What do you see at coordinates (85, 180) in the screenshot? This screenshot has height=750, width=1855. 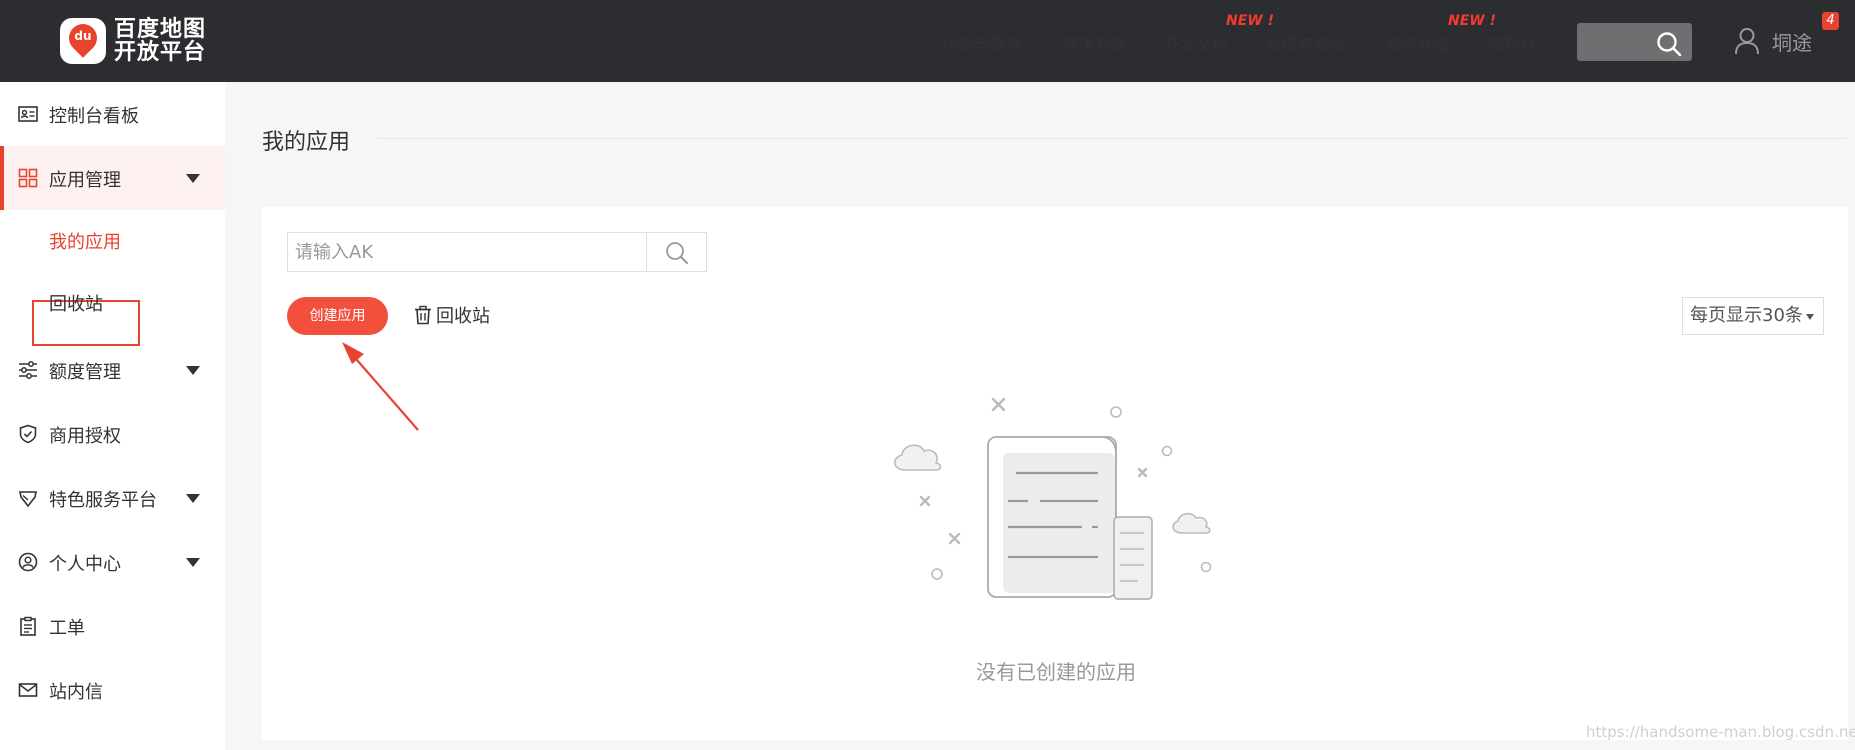 I see `sidebar-item-label: 应用管理` at bounding box center [85, 180].